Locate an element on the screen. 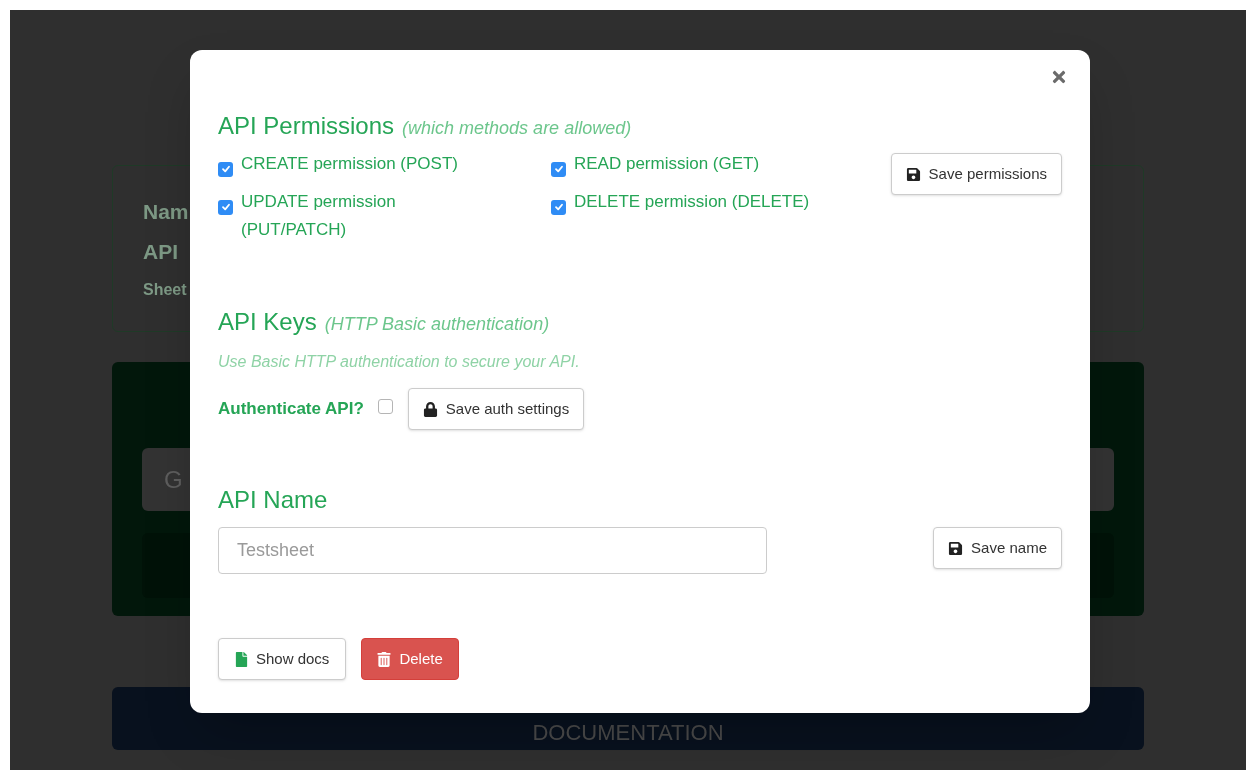 The image size is (1246, 770). permission-label: READ permission (GET) is located at coordinates (667, 164).